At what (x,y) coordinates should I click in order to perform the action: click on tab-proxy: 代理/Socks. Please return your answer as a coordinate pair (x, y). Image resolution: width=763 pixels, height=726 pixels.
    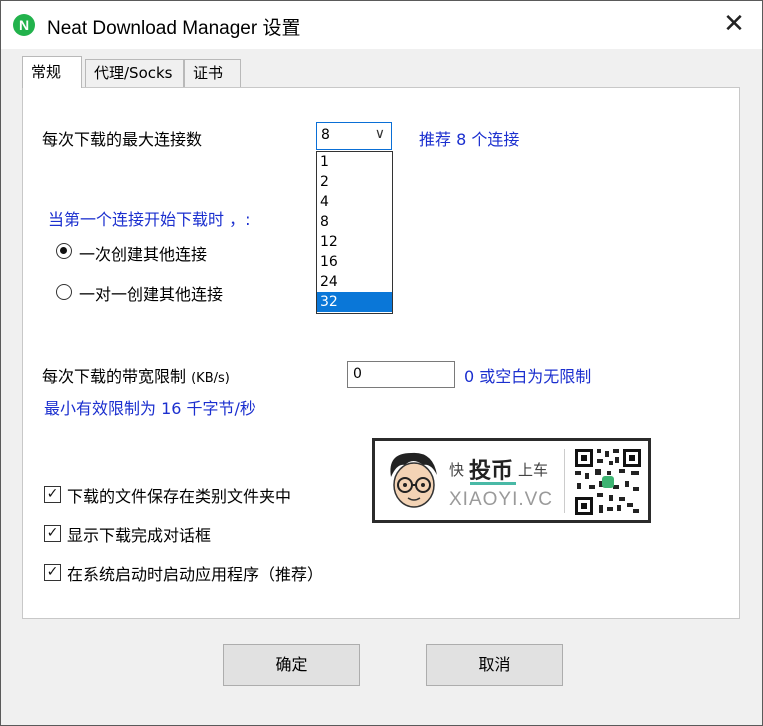
    Looking at the image, I should click on (134, 73).